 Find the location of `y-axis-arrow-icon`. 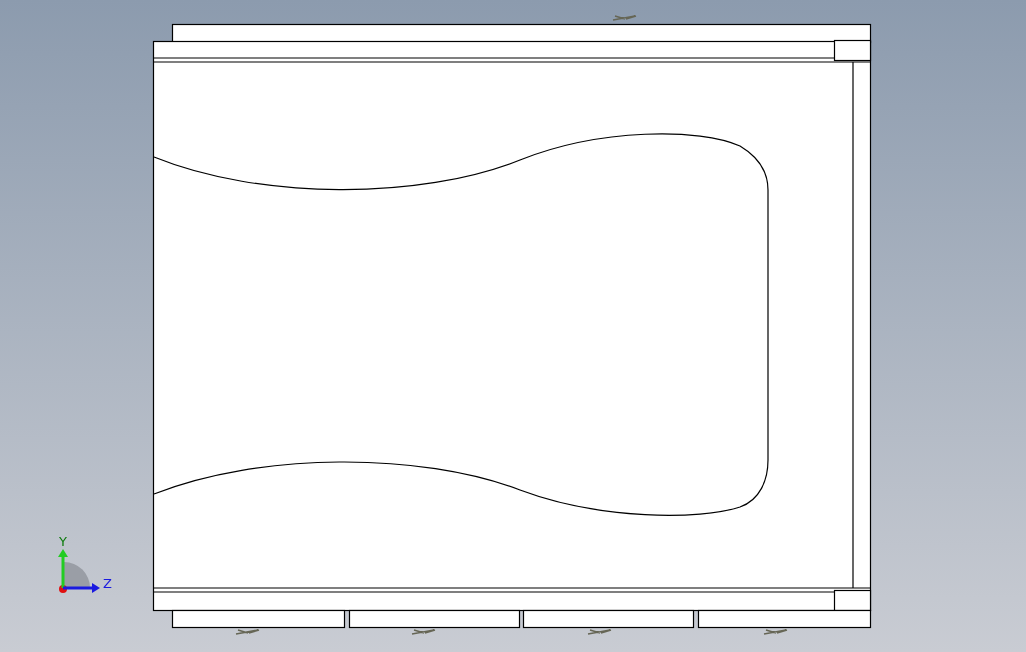

y-axis-arrow-icon is located at coordinates (63, 568).